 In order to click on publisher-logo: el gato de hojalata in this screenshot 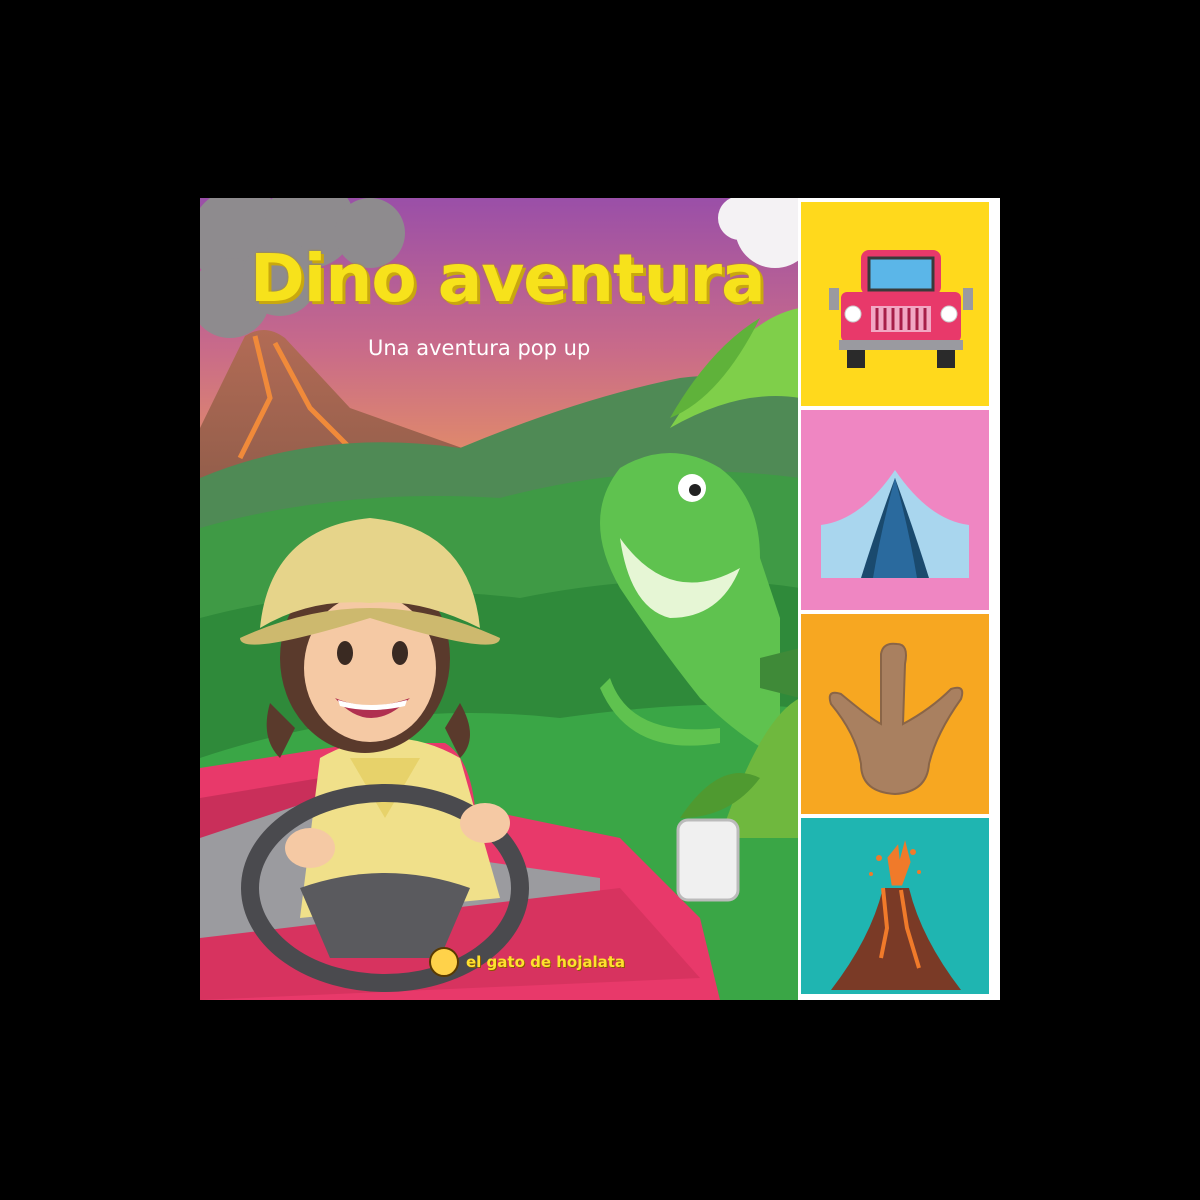, I will do `click(529, 962)`.